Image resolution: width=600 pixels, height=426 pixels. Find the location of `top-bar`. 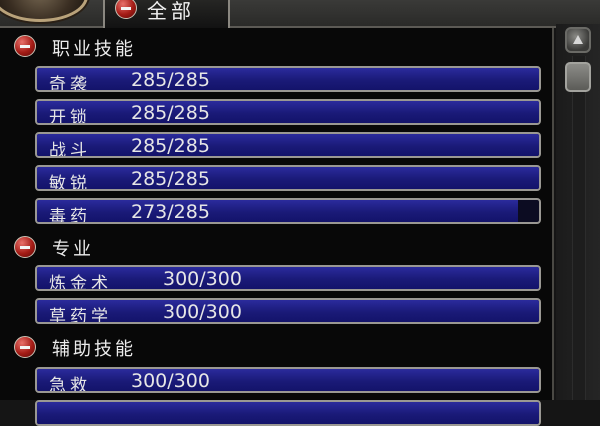

top-bar is located at coordinates (300, 14).